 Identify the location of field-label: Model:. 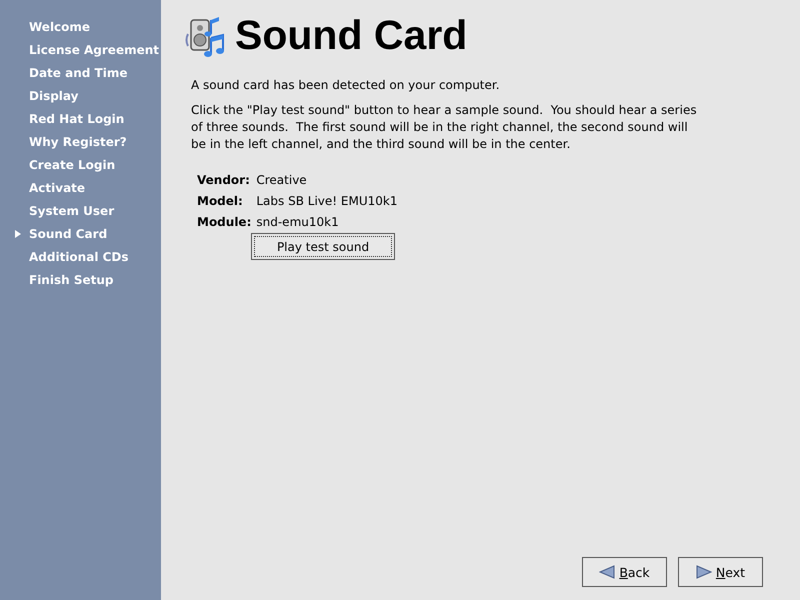
(220, 201).